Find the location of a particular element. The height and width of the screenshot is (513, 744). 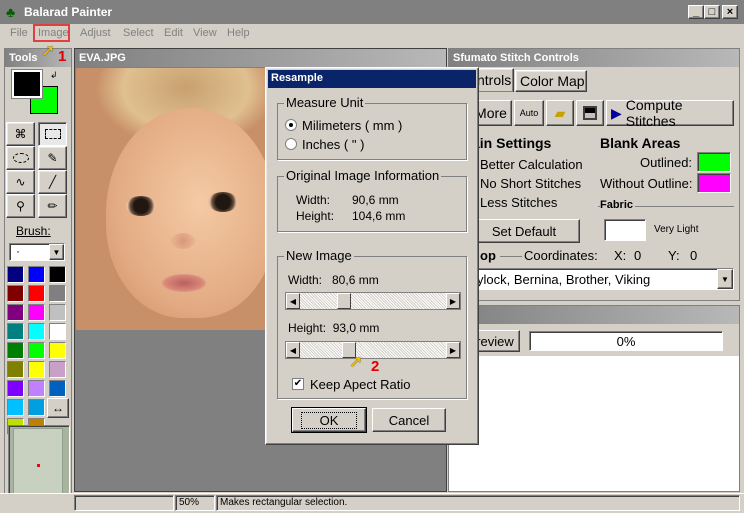

color-palette is located at coordinates (38, 350).